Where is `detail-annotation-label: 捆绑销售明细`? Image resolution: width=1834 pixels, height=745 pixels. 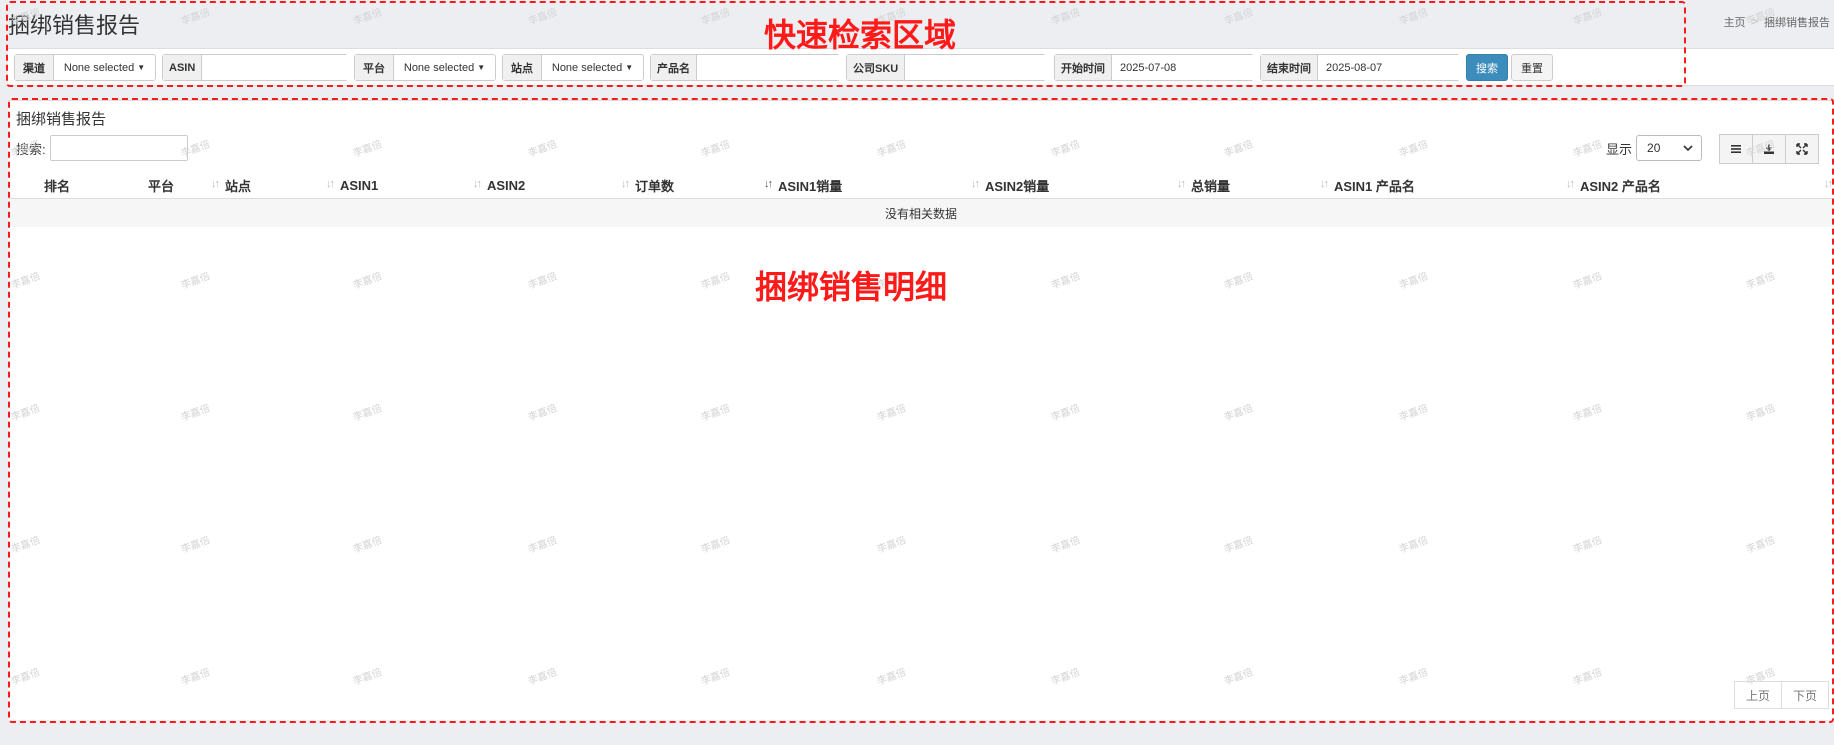 detail-annotation-label: 捆绑销售明细 is located at coordinates (851, 287).